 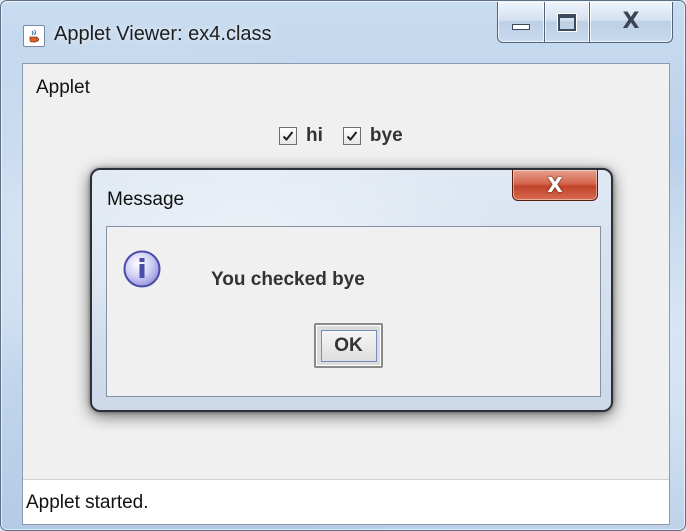 What do you see at coordinates (163, 34) in the screenshot?
I see `window-title: Applet Viewer: ex4.class` at bounding box center [163, 34].